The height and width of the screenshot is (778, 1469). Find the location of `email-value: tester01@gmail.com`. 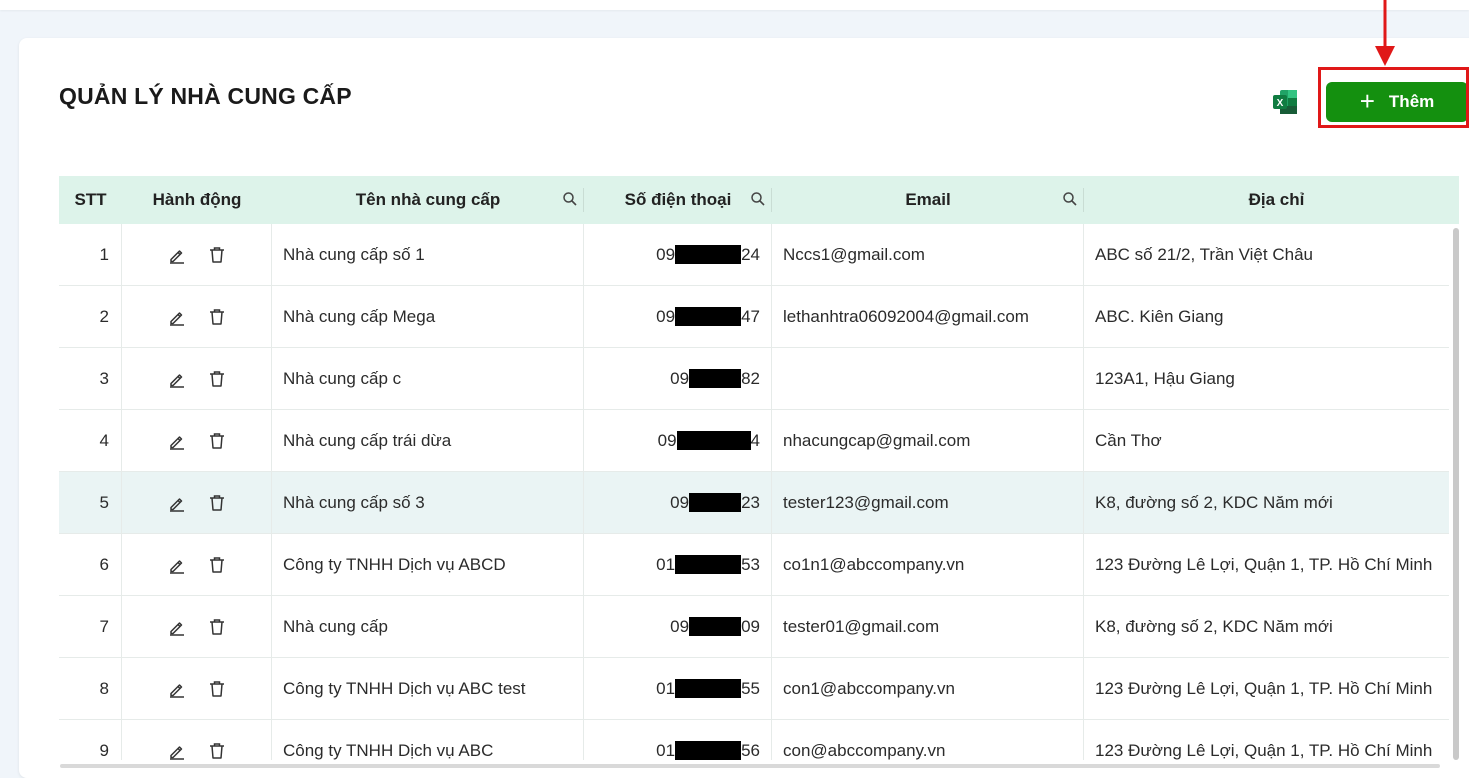

email-value: tester01@gmail.com is located at coordinates (861, 626).